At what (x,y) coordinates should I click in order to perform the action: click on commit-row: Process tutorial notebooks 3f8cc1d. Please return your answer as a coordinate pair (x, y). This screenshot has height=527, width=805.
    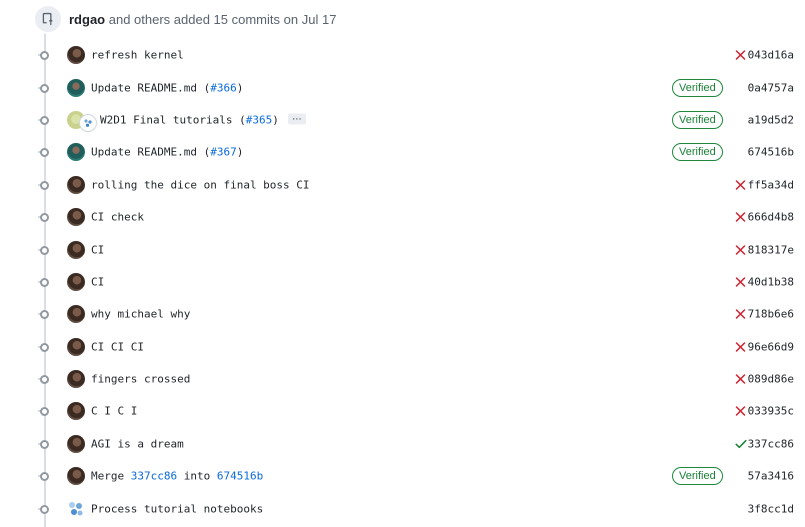
    Looking at the image, I should click on (402, 508).